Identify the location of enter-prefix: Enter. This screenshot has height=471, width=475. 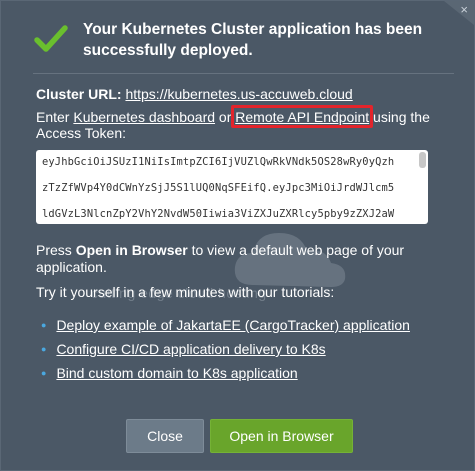
(53, 117).